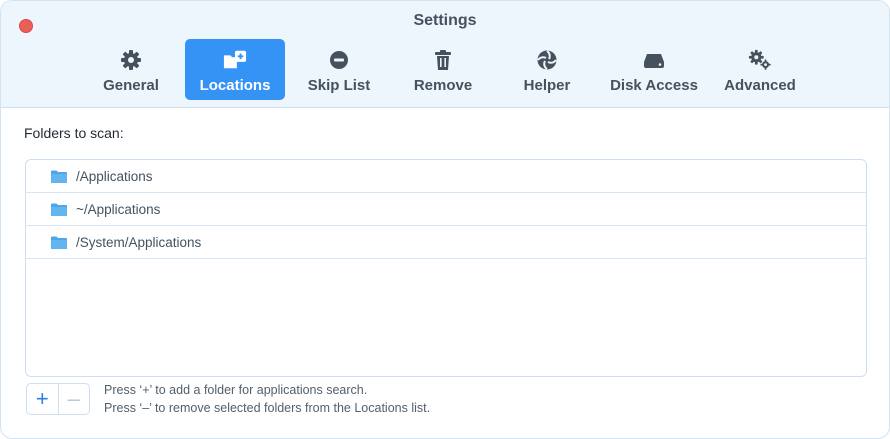  Describe the element at coordinates (446, 242) in the screenshot. I see `list-item: /System/Applications` at that location.